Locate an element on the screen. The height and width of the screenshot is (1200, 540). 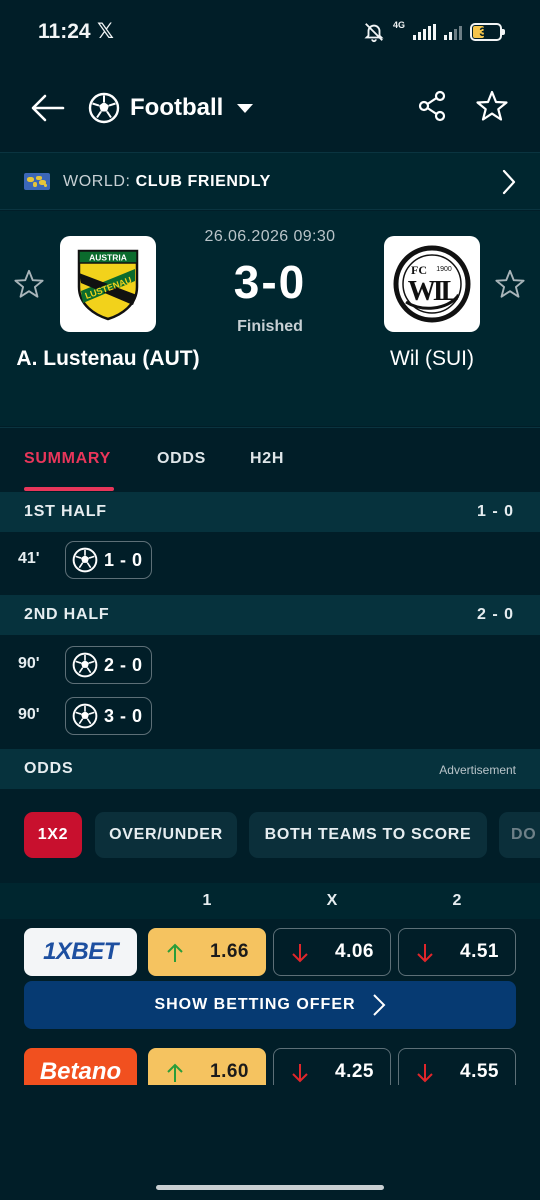
back-arrow-icon is located at coordinates (48, 108).